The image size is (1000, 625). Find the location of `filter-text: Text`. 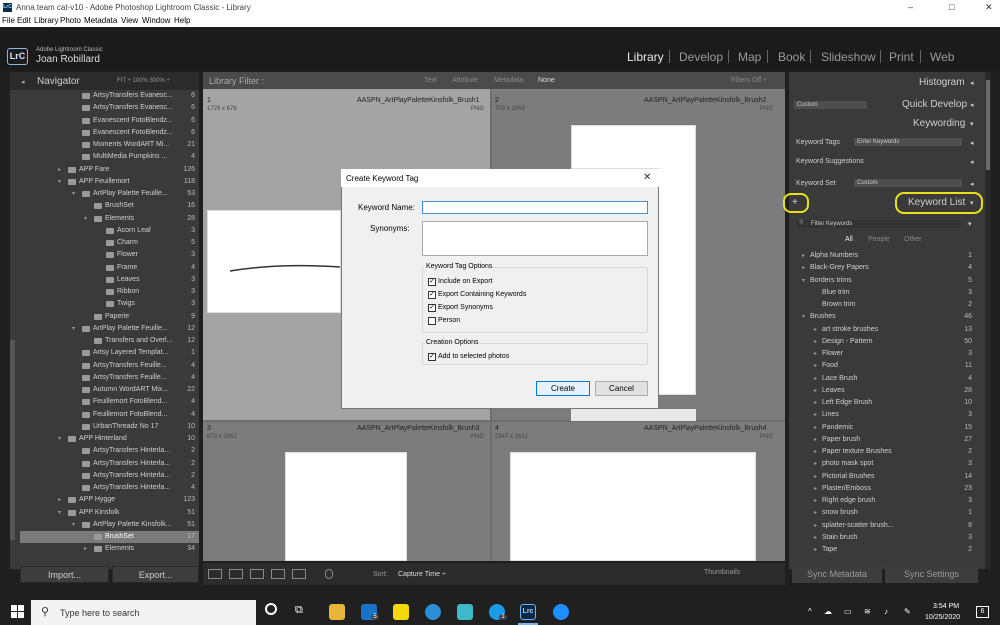

filter-text: Text is located at coordinates (430, 80).